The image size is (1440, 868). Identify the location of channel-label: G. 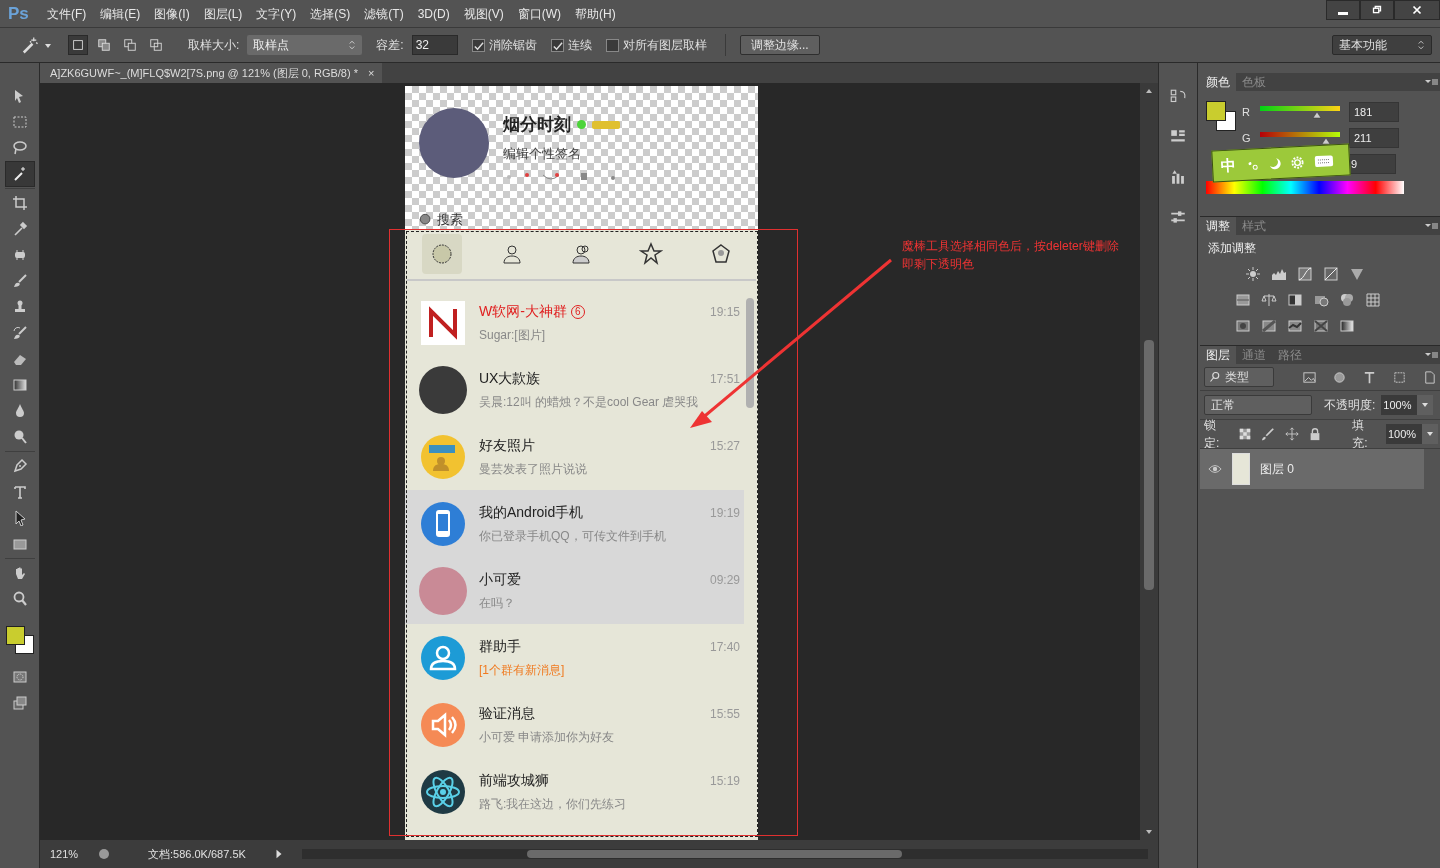
(1247, 138).